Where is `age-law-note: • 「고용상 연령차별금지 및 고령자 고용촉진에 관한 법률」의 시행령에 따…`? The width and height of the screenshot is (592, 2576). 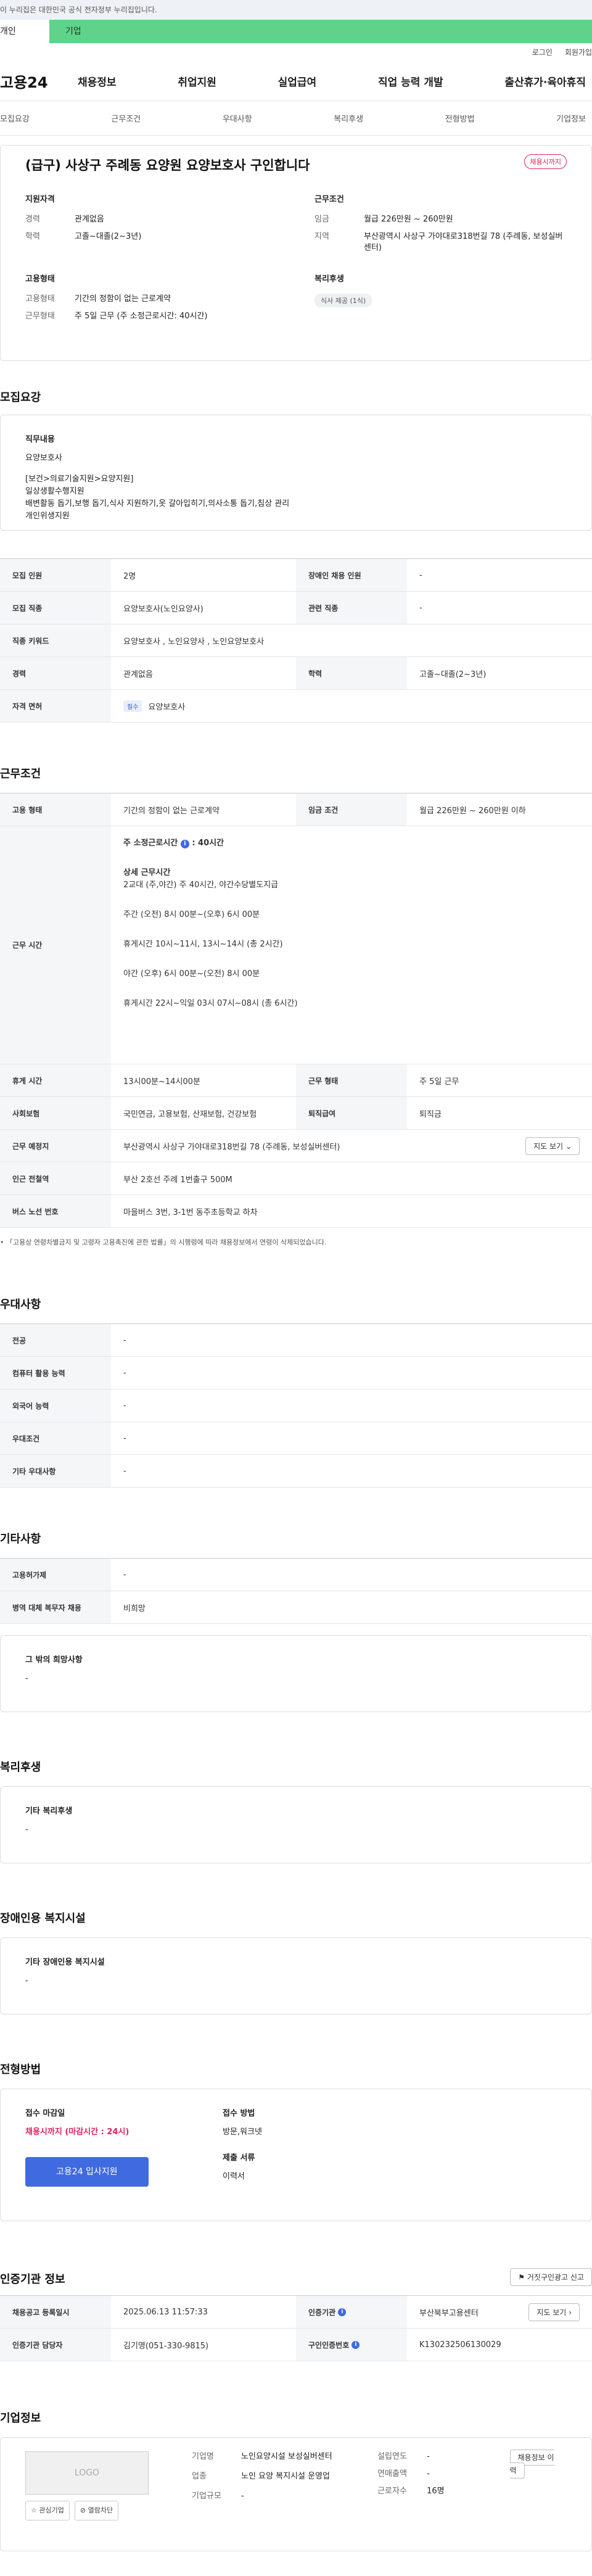
age-law-note: • 「고용상 연령차별금지 및 고령자 고용촉진에 관한 법률」의 시행령에 따… is located at coordinates (164, 1242).